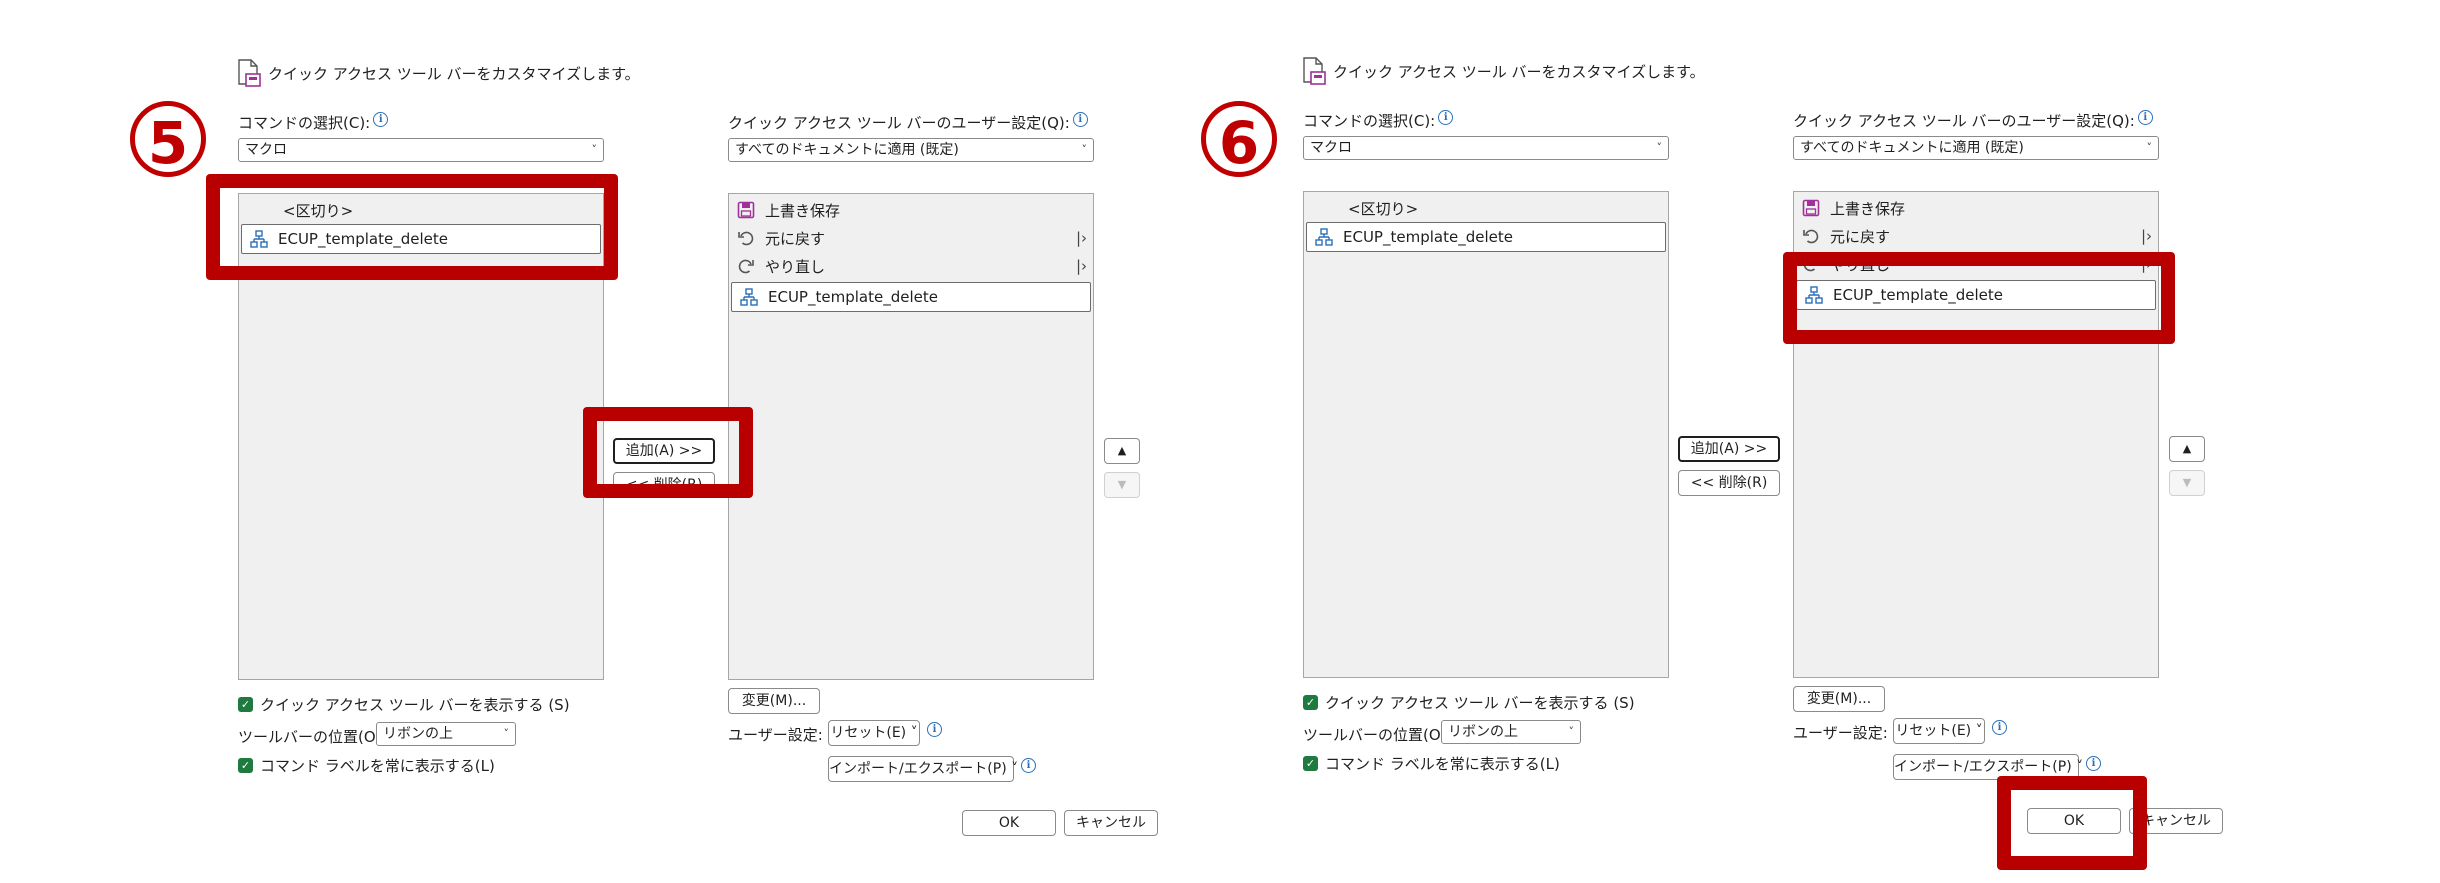  I want to click on import-export-button: インポート/エクスポート(P) ˅, so click(923, 769).